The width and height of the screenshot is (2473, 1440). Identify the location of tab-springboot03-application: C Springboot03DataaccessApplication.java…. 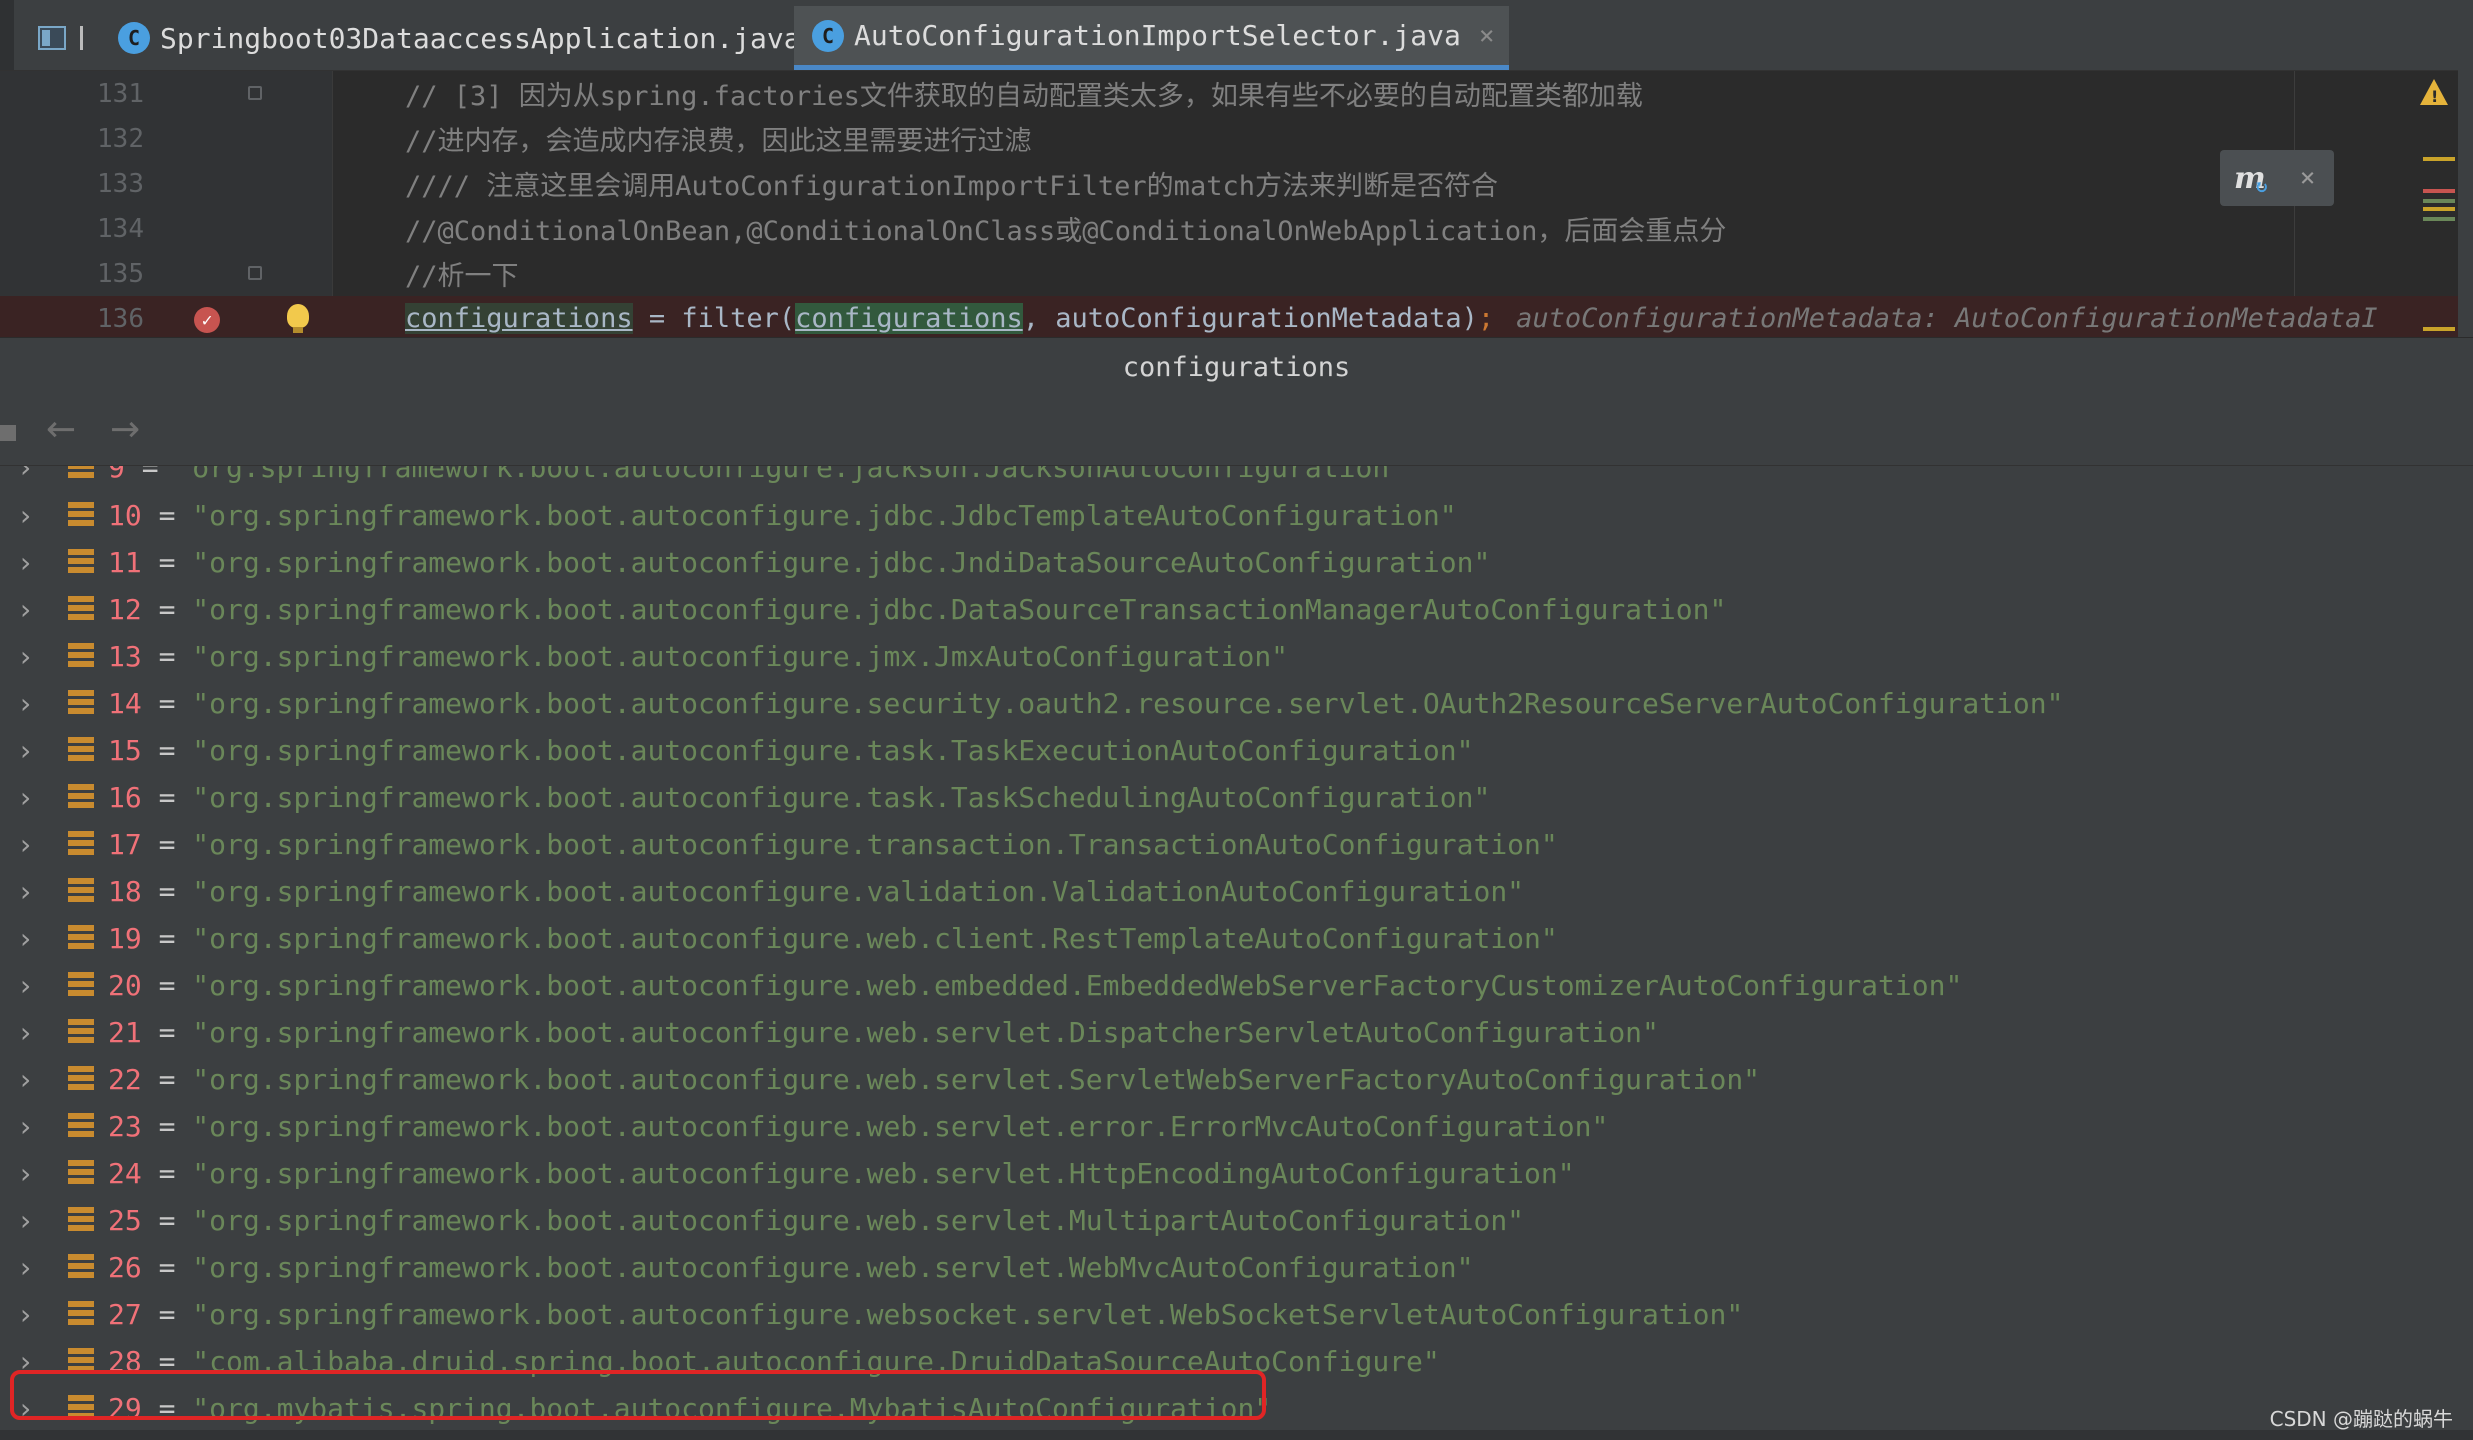
(476, 38).